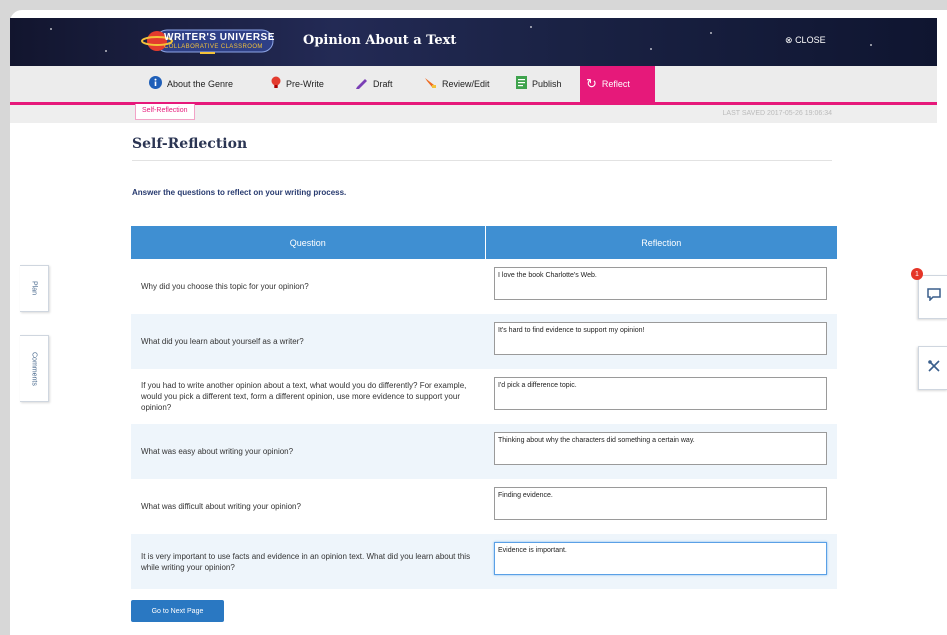  I want to click on tab-draft: Draft, so click(381, 84).